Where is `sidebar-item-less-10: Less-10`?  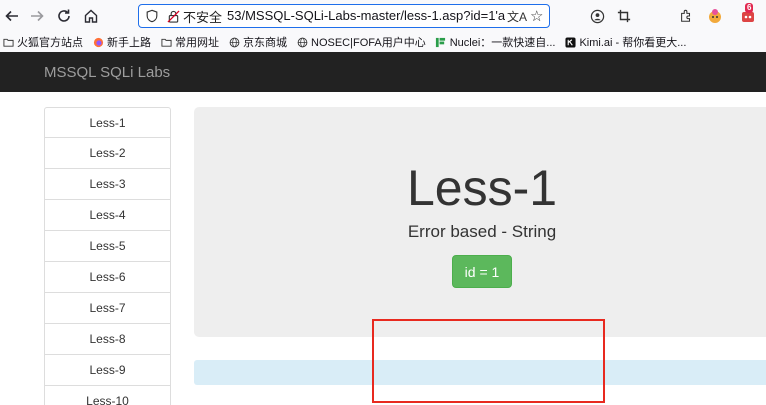 sidebar-item-less-10: Less-10 is located at coordinates (107, 395).